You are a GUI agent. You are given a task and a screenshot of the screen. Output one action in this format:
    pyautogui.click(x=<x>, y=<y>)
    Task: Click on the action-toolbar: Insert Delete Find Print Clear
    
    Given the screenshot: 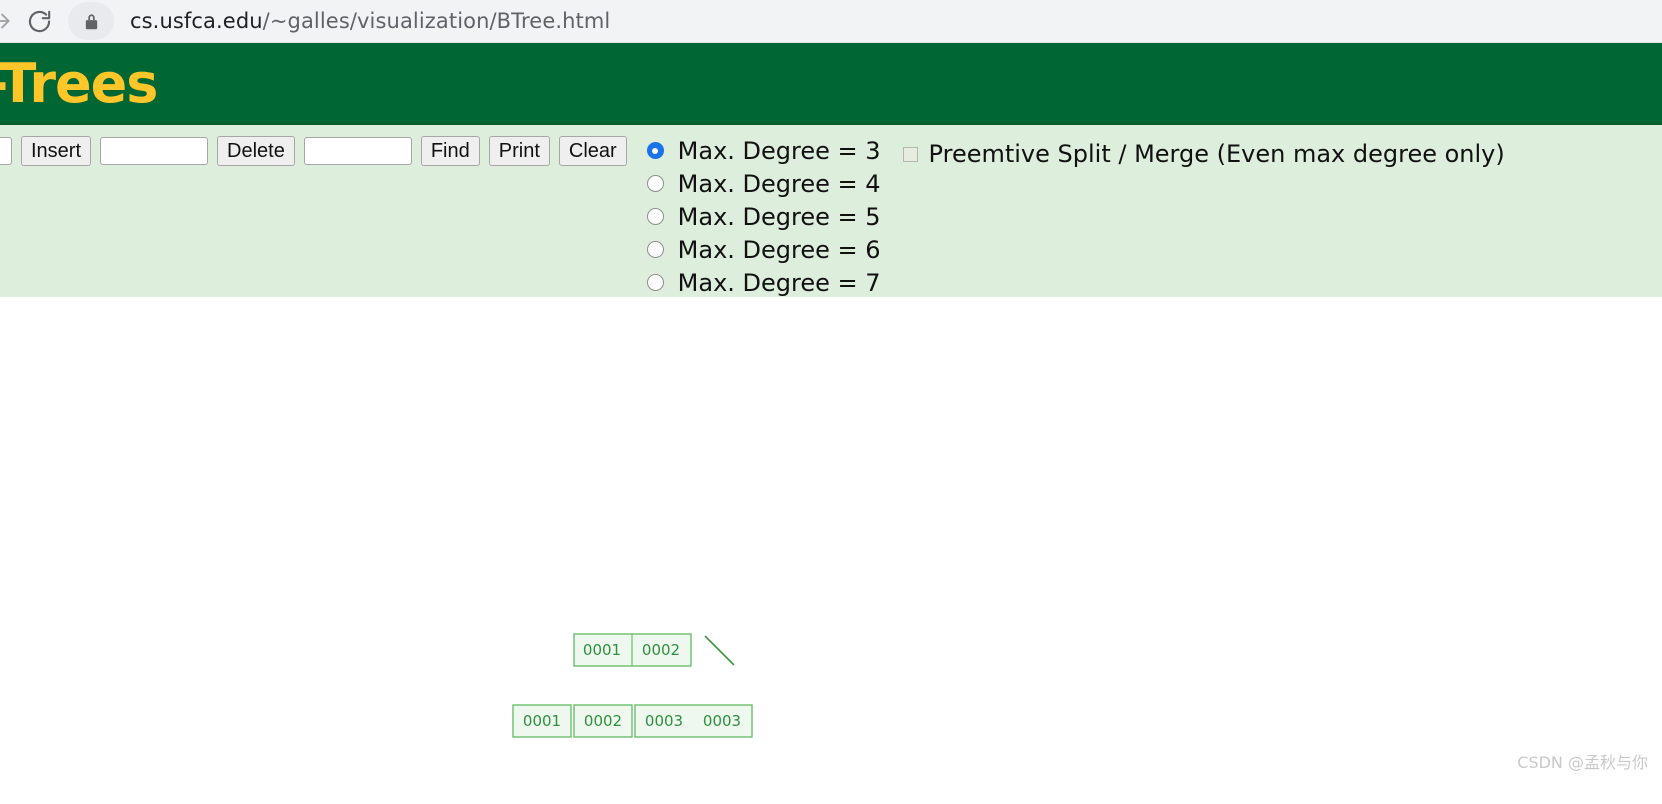 What is the action you would take?
    pyautogui.click(x=313, y=150)
    